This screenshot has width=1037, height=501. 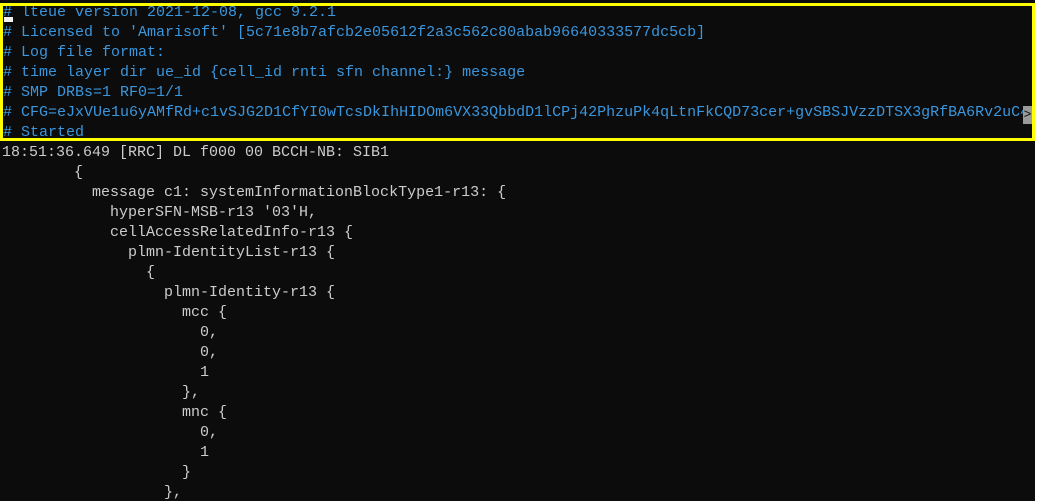 I want to click on log-line: hyperSFN-MSB-r13 '03'H,, so click(x=160, y=212).